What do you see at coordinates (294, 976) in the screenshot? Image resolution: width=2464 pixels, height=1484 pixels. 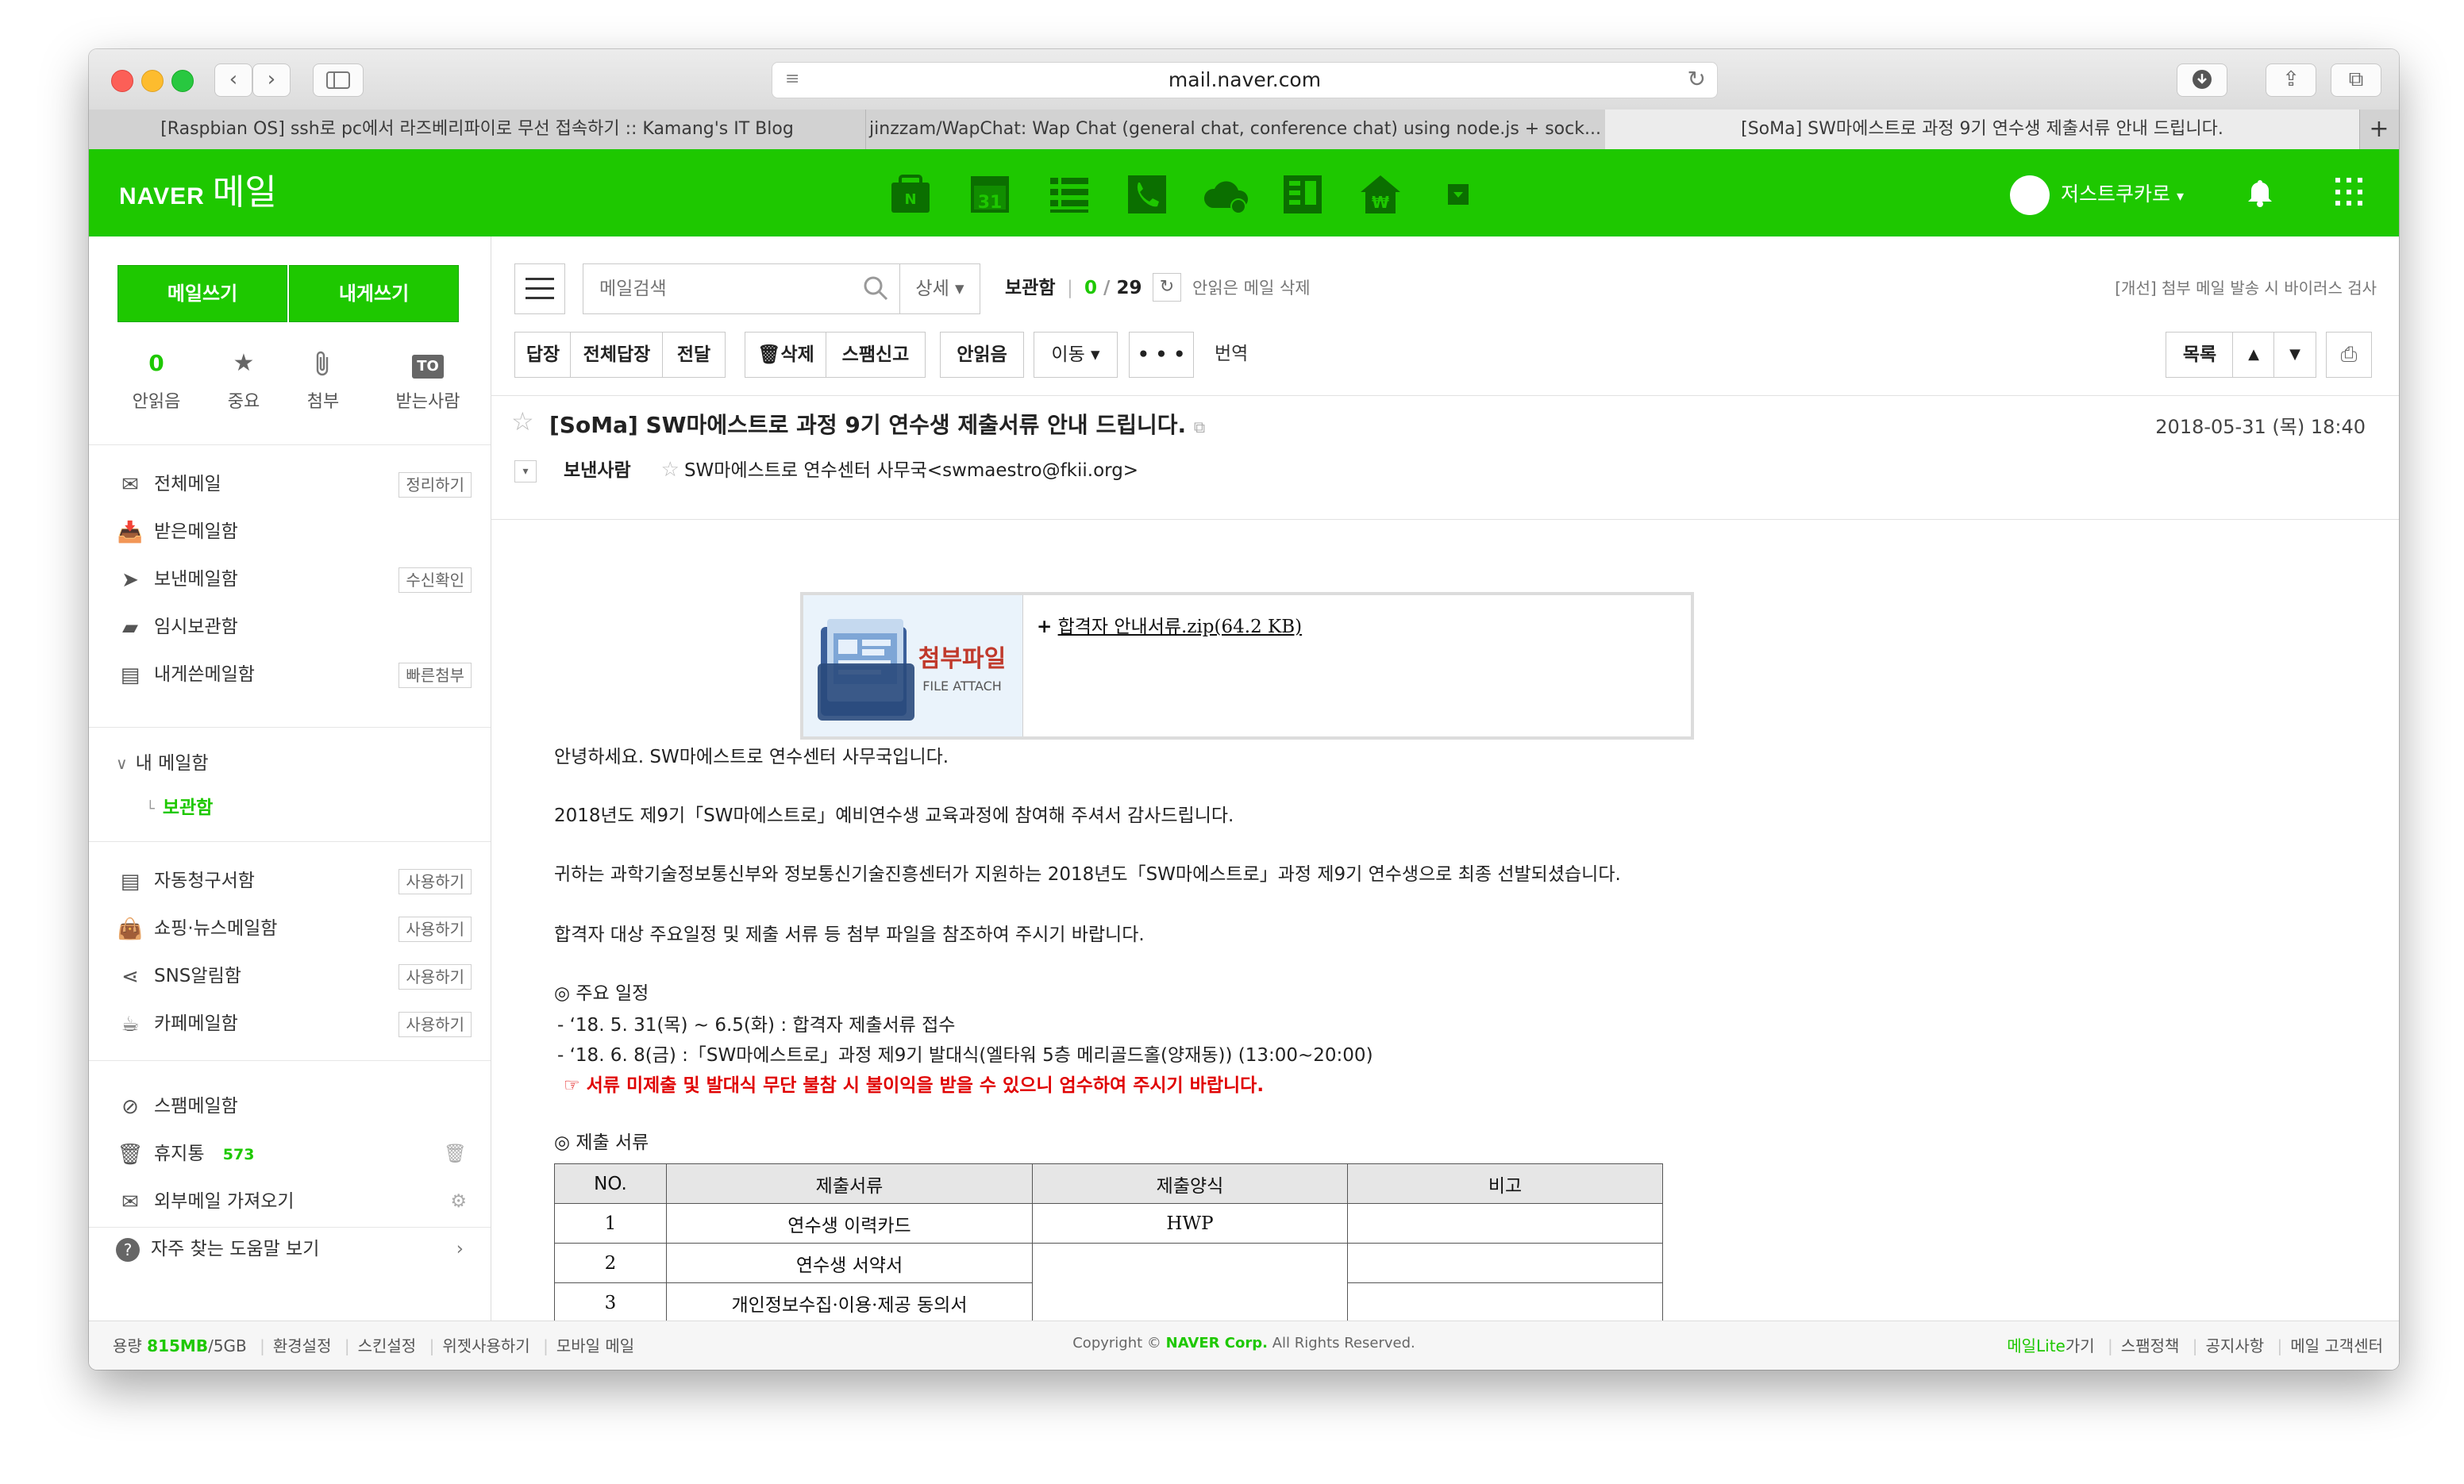 I see `folder-sns: ⋖ SNS알림함 사용하기` at bounding box center [294, 976].